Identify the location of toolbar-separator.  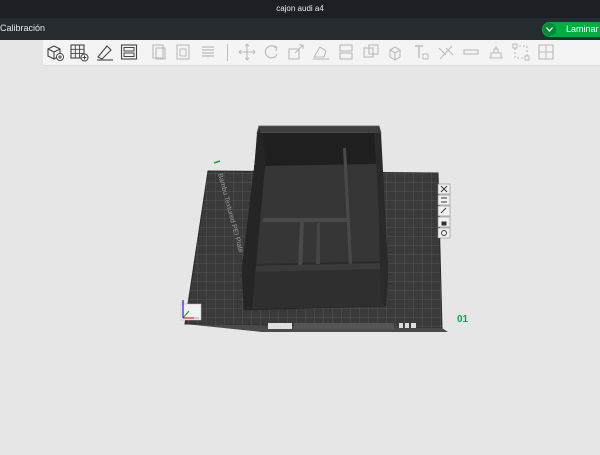
(227, 52).